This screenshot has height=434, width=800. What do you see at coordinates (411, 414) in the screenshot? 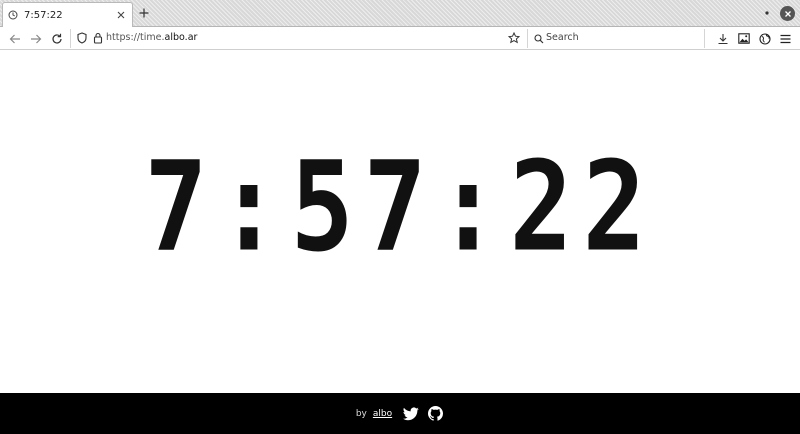
I see `twitter-icon` at bounding box center [411, 414].